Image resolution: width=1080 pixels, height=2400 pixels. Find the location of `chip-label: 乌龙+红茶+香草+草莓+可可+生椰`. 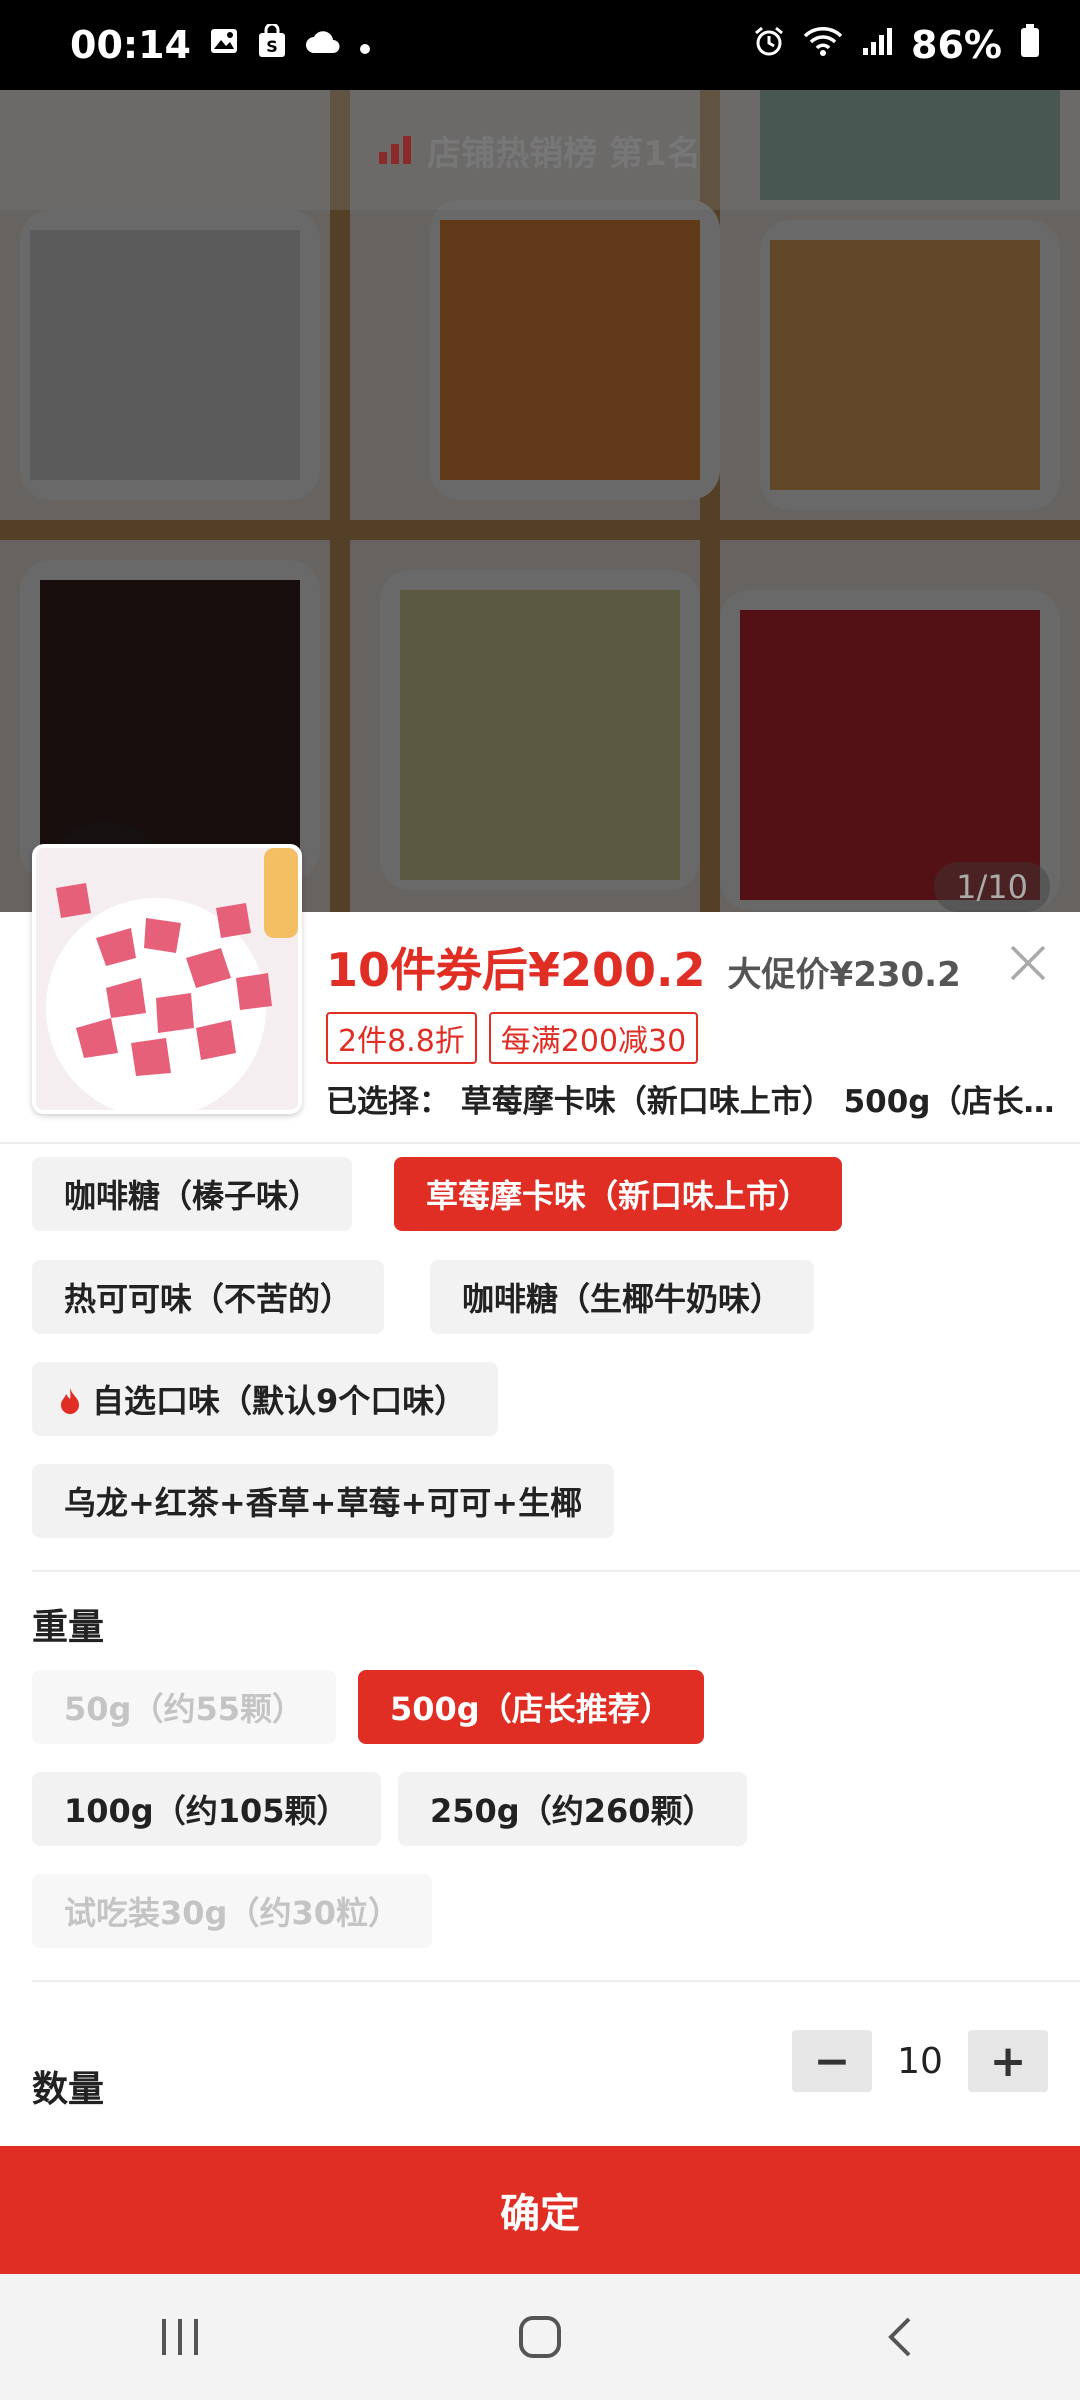

chip-label: 乌龙+红茶+香草+草莓+可可+生椰 is located at coordinates (323, 1503).